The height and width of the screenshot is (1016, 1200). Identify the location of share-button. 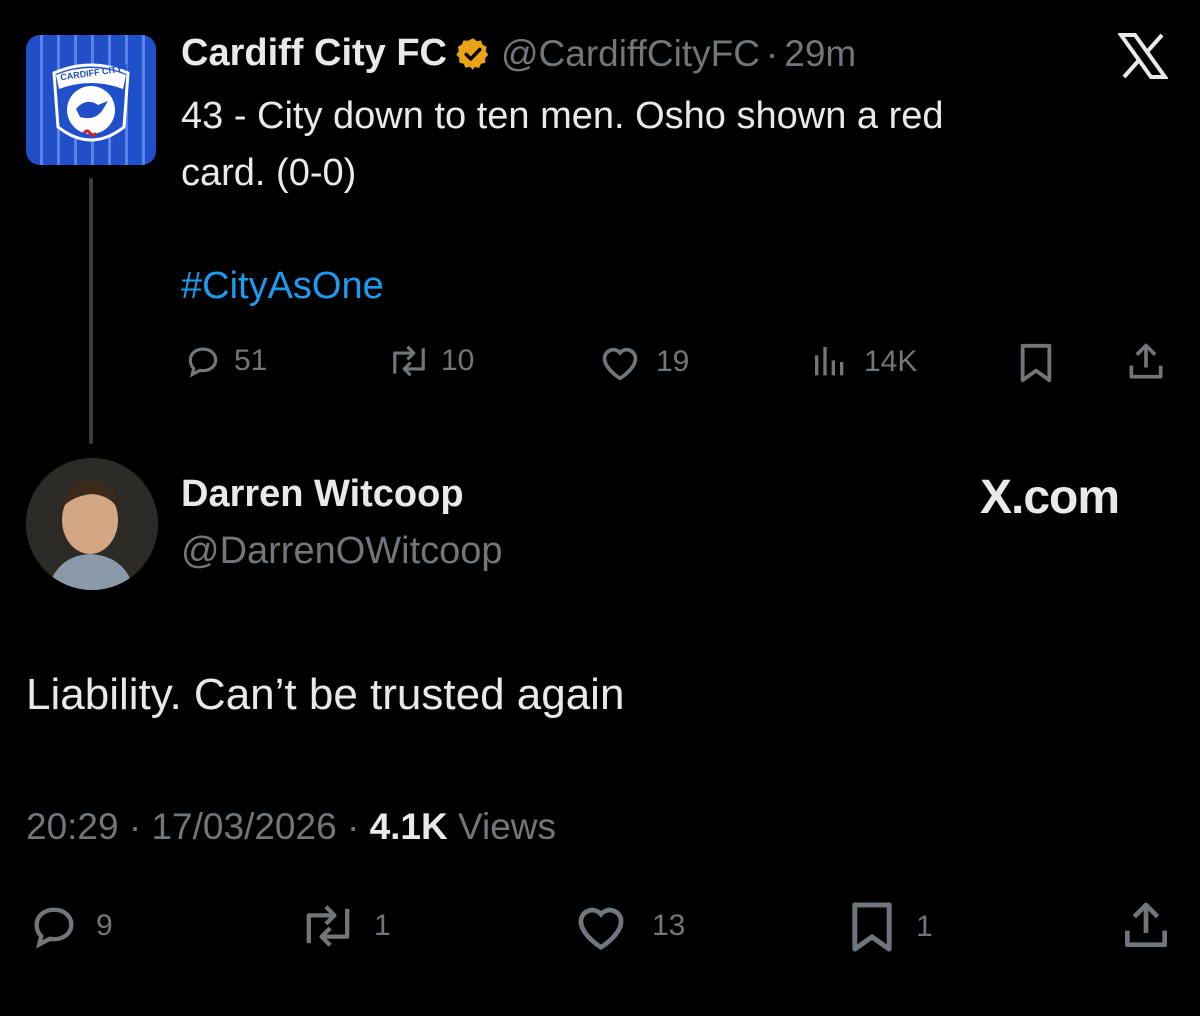
(1146, 362).